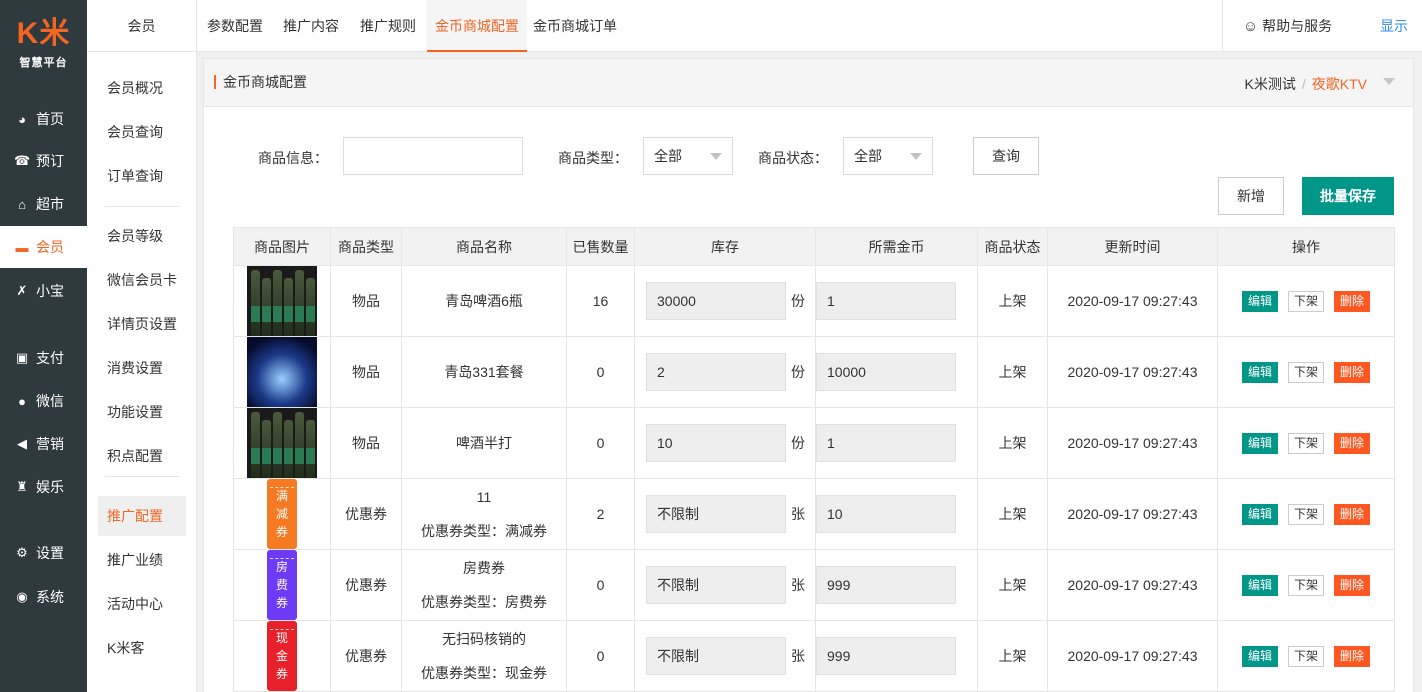 This screenshot has width=1422, height=692. Describe the element at coordinates (1006, 156) in the screenshot. I see `query-button: 查询` at that location.